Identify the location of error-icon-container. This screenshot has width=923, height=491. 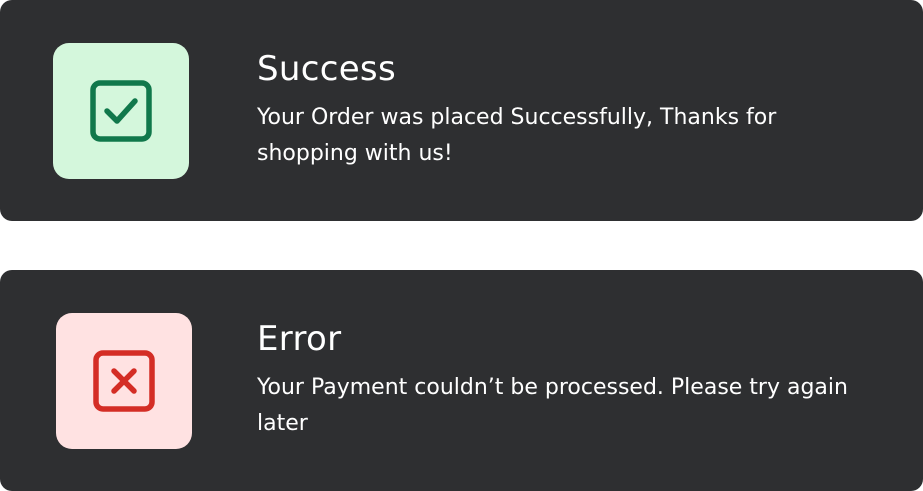
(124, 381).